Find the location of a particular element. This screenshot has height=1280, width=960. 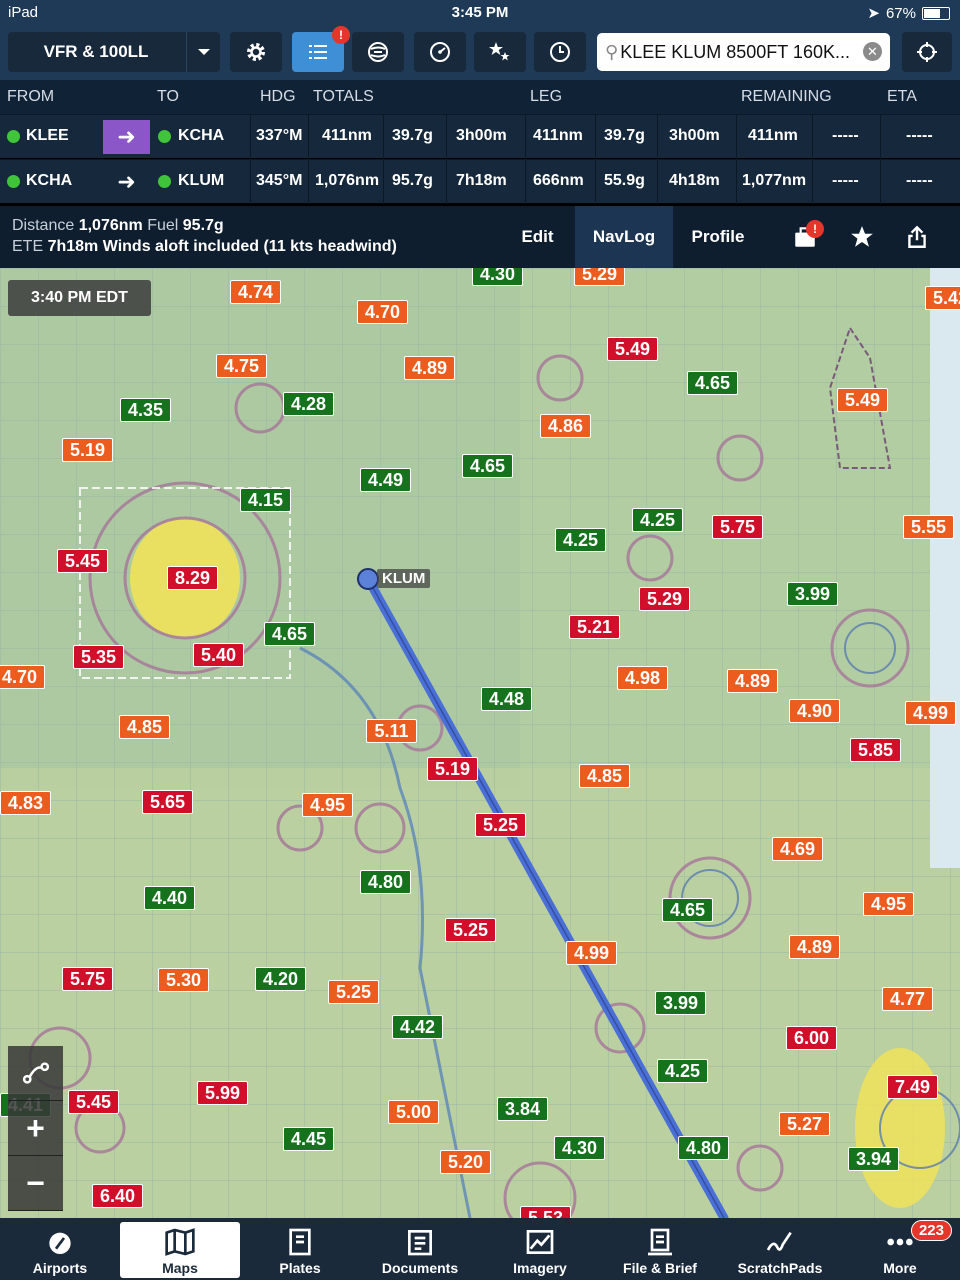

fuel-price-marker: 4.20 is located at coordinates (280, 979).